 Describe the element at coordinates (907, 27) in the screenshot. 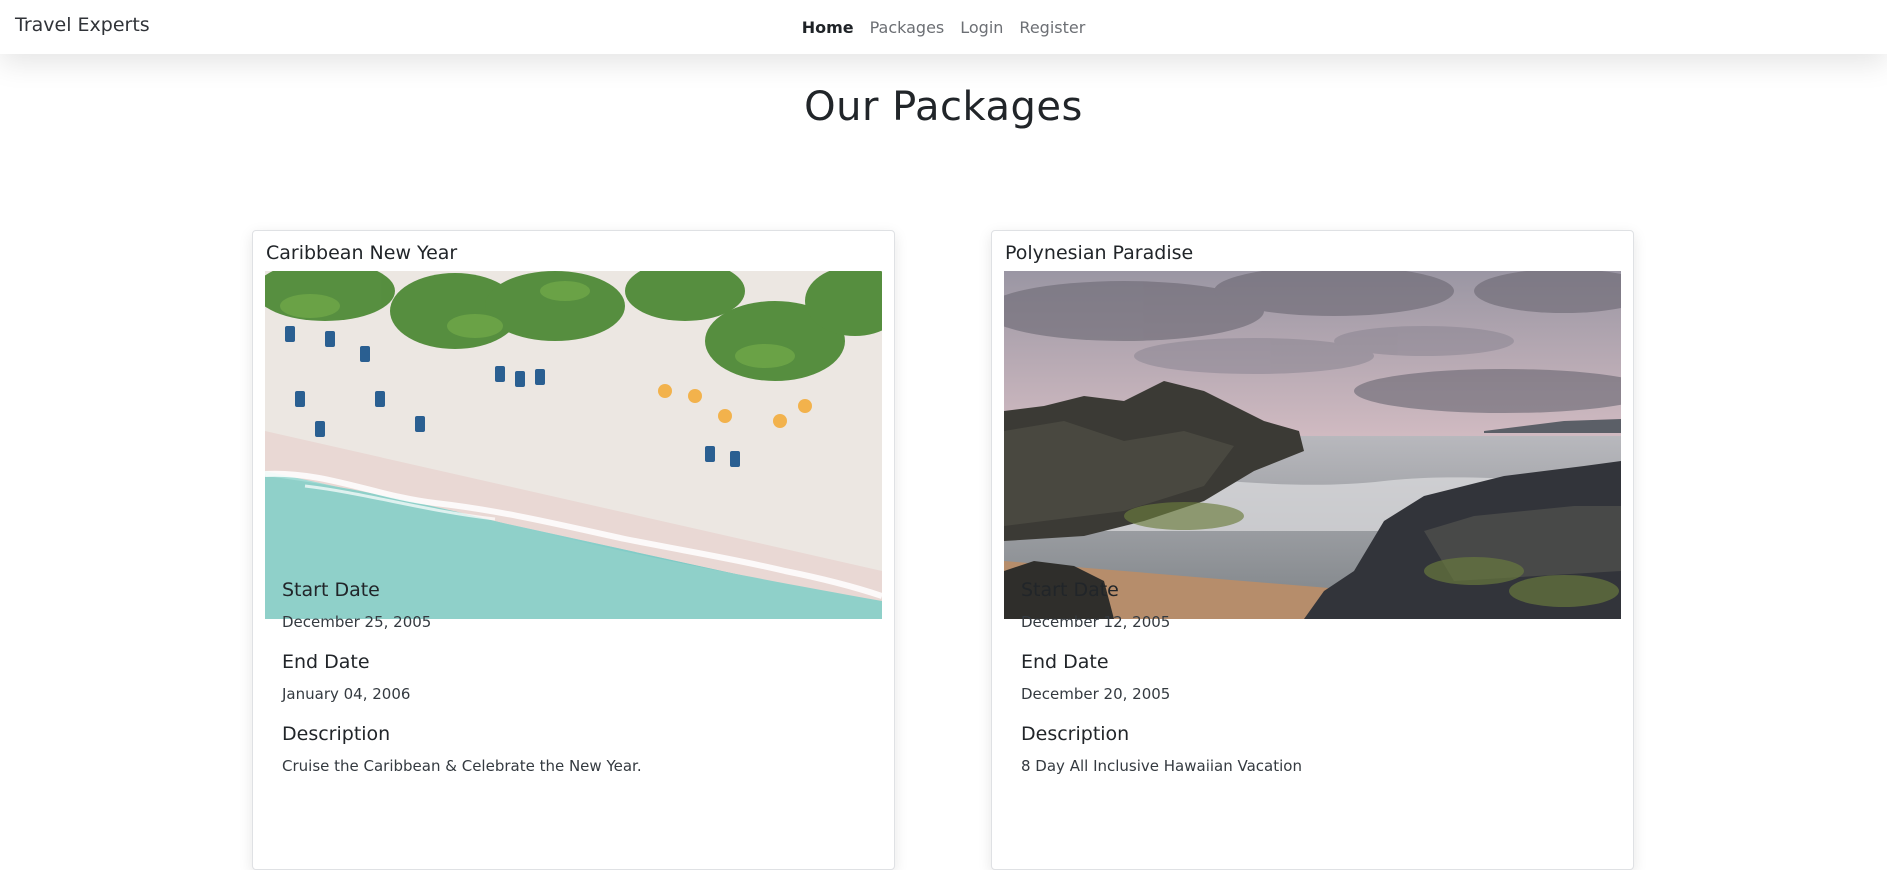

I see `nav-link-packages: Packages` at that location.